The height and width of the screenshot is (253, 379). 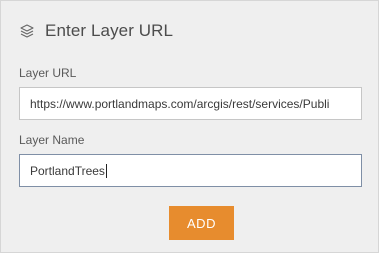 What do you see at coordinates (52, 140) in the screenshot?
I see `layer-name-label: Layer Name` at bounding box center [52, 140].